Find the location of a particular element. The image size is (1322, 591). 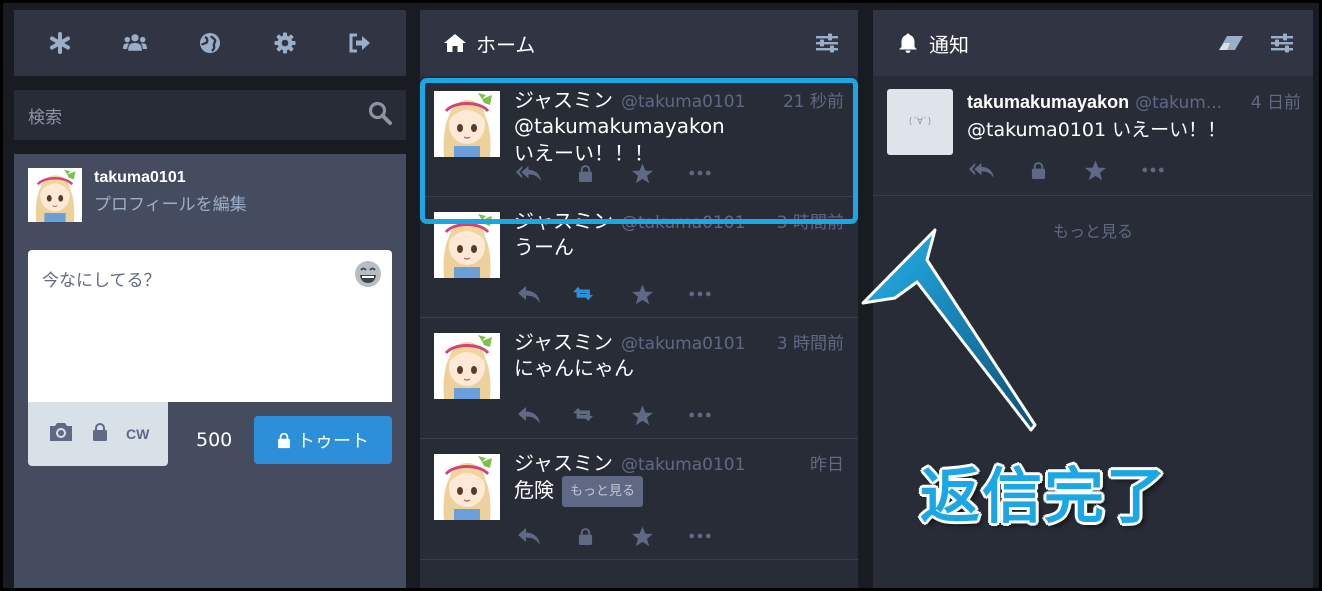

compose-options: CW is located at coordinates (98, 434).